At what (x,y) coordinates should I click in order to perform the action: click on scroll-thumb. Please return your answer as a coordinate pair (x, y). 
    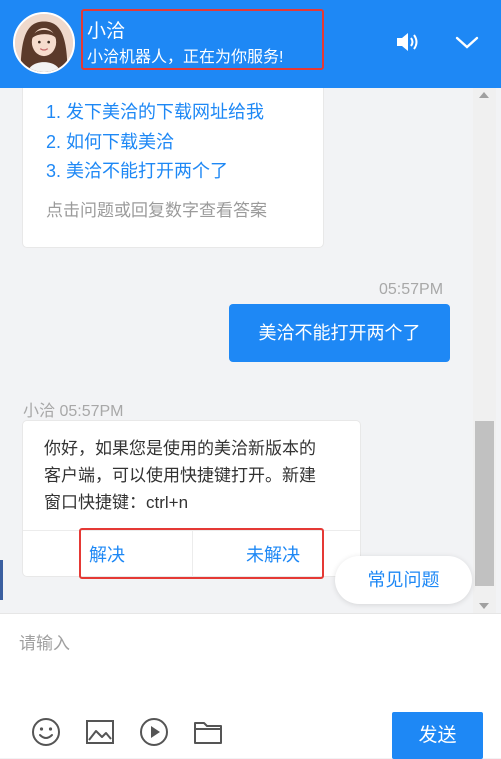
    Looking at the image, I should click on (484, 503).